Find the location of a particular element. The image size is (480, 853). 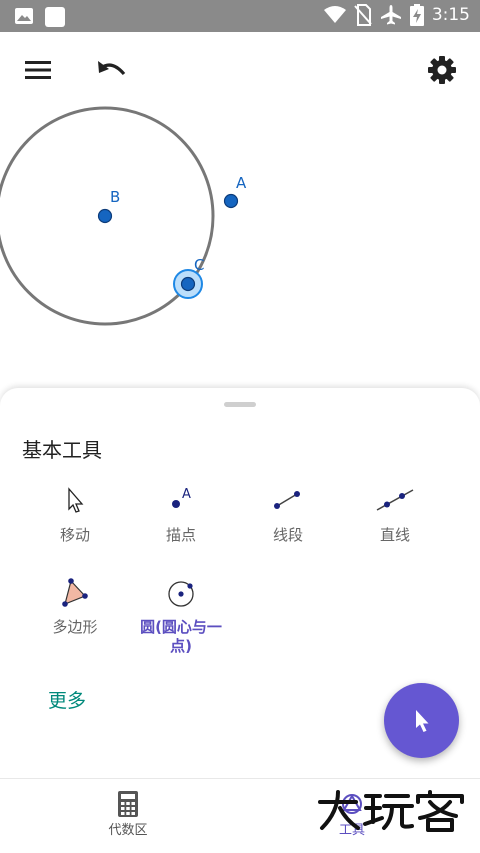

image-icon is located at coordinates (24, 16).